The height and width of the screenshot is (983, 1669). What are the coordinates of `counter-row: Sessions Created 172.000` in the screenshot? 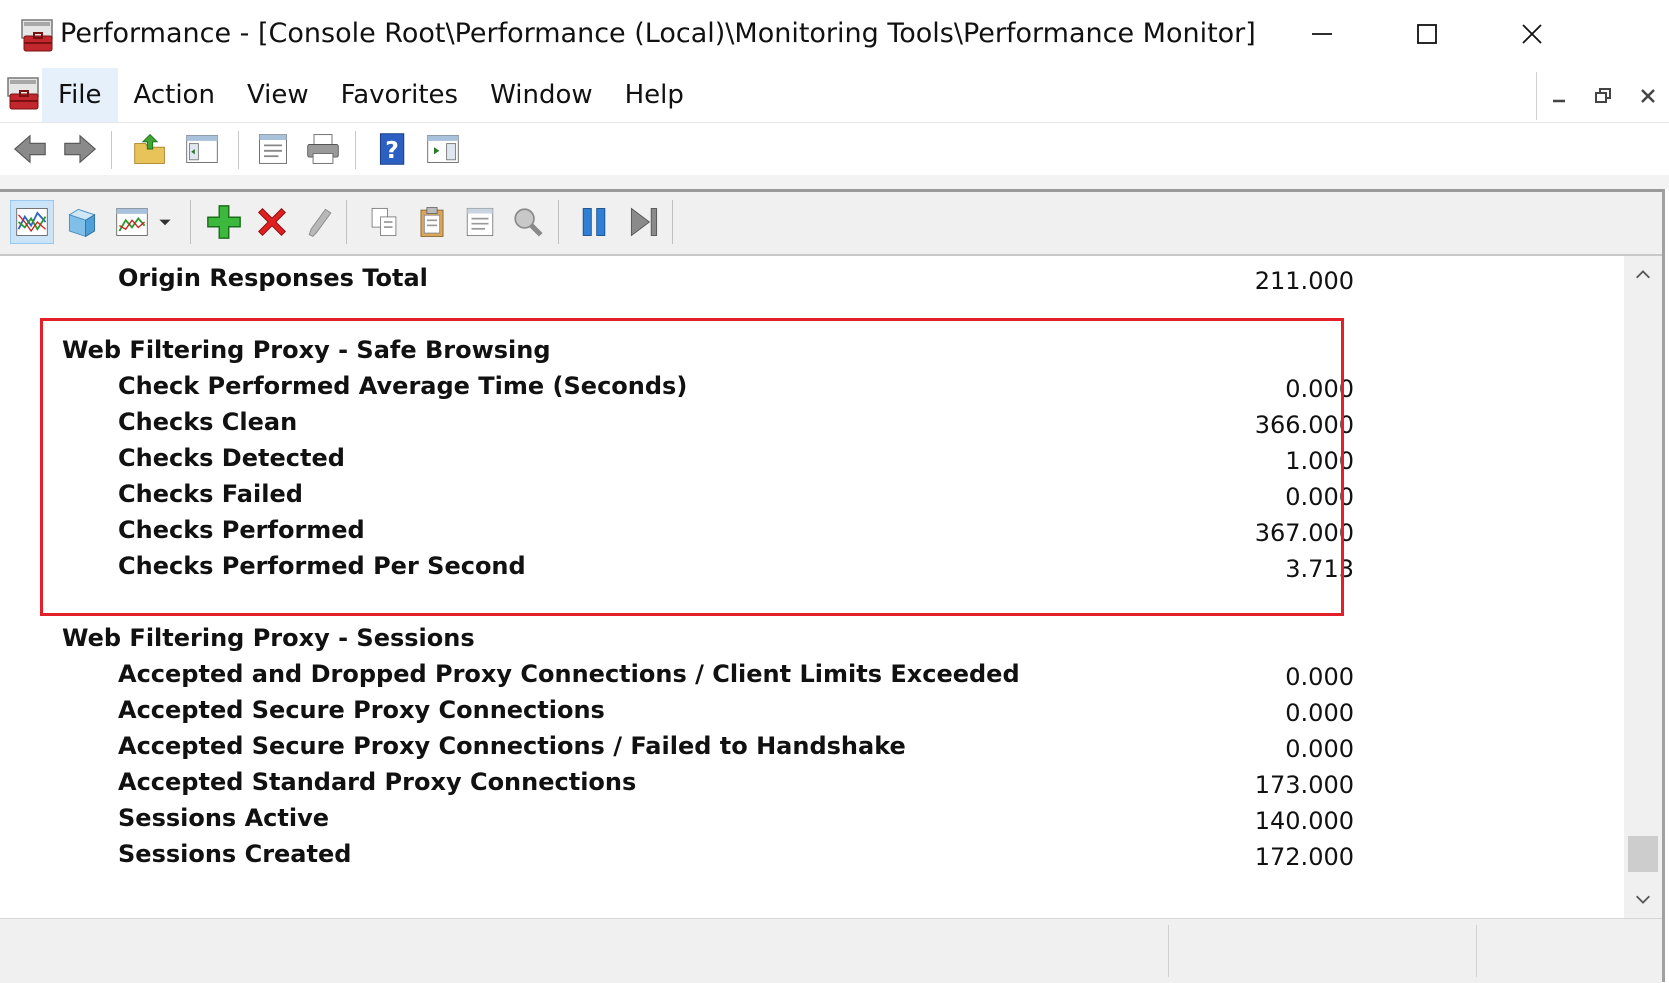 It's located at (814, 858).